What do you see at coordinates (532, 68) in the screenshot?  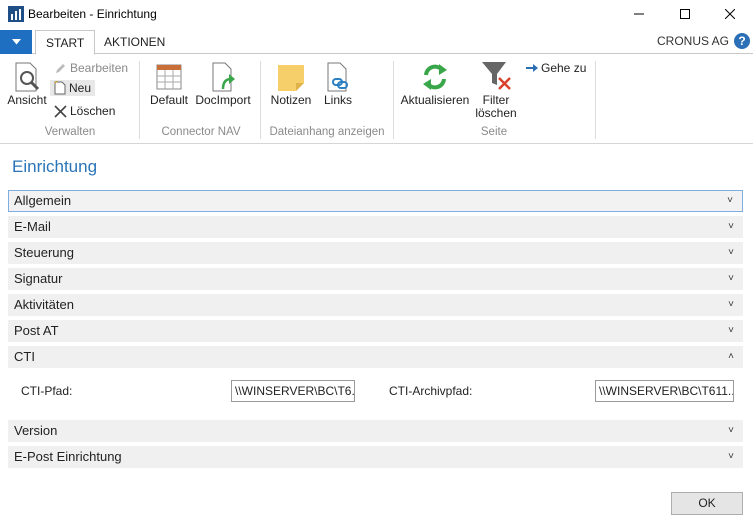 I see `arrow-right-icon` at bounding box center [532, 68].